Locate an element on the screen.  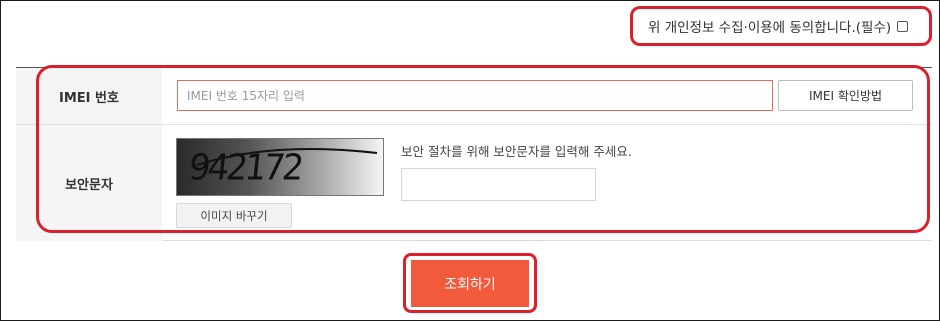
consent-row: 위 개인정보 수집·이용에 동의합니다.(필수) is located at coordinates (778, 26).